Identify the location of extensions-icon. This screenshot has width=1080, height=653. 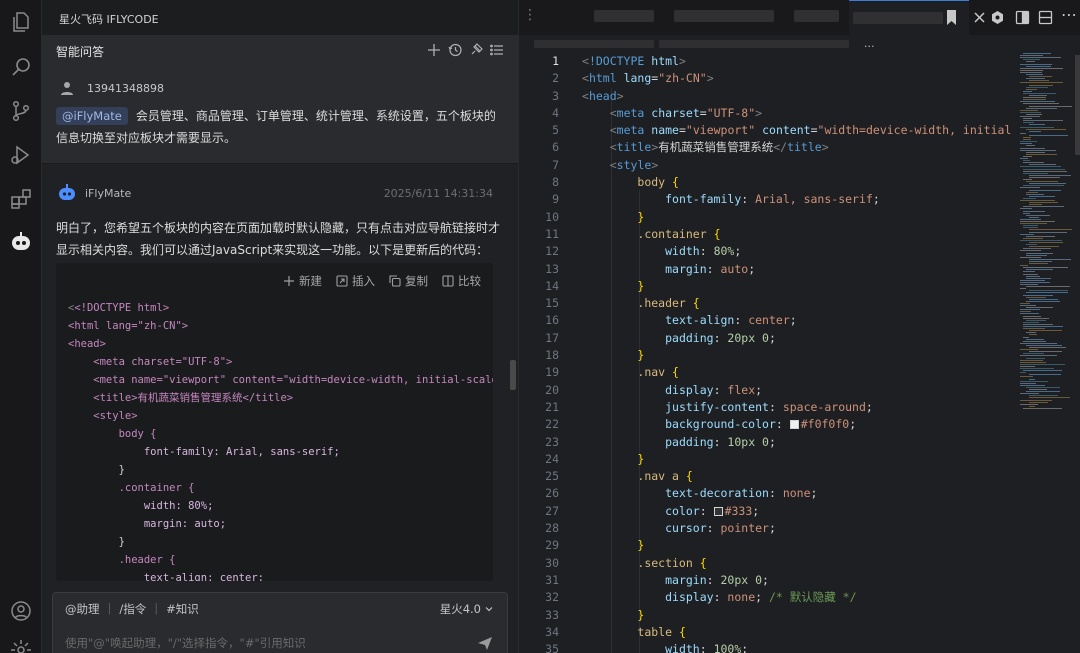
(21, 199).